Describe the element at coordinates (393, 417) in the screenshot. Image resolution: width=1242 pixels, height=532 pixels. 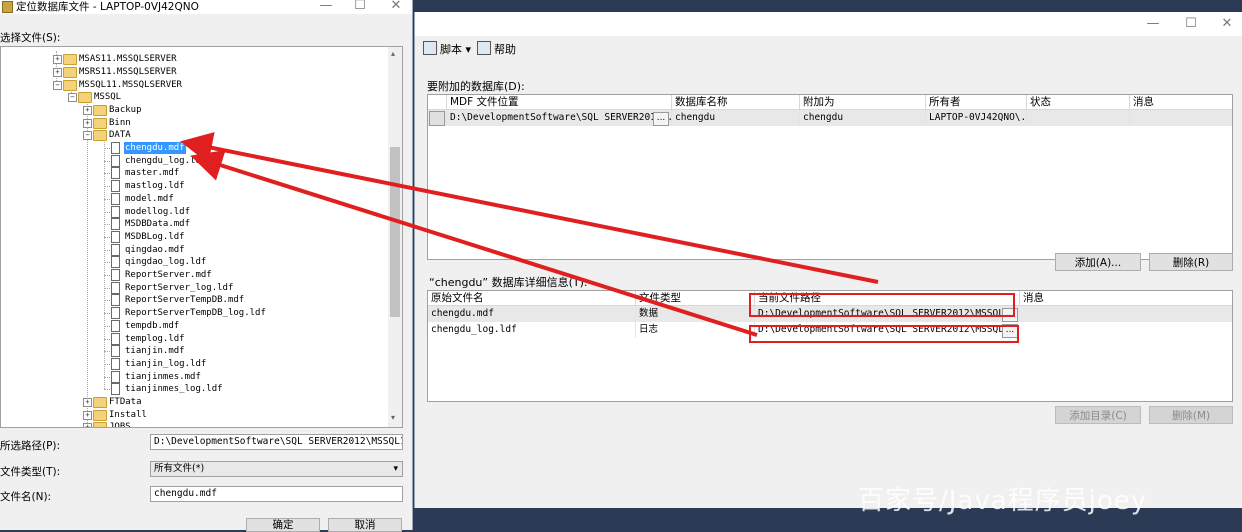
I see `scroll-down-icon: ▾` at that location.